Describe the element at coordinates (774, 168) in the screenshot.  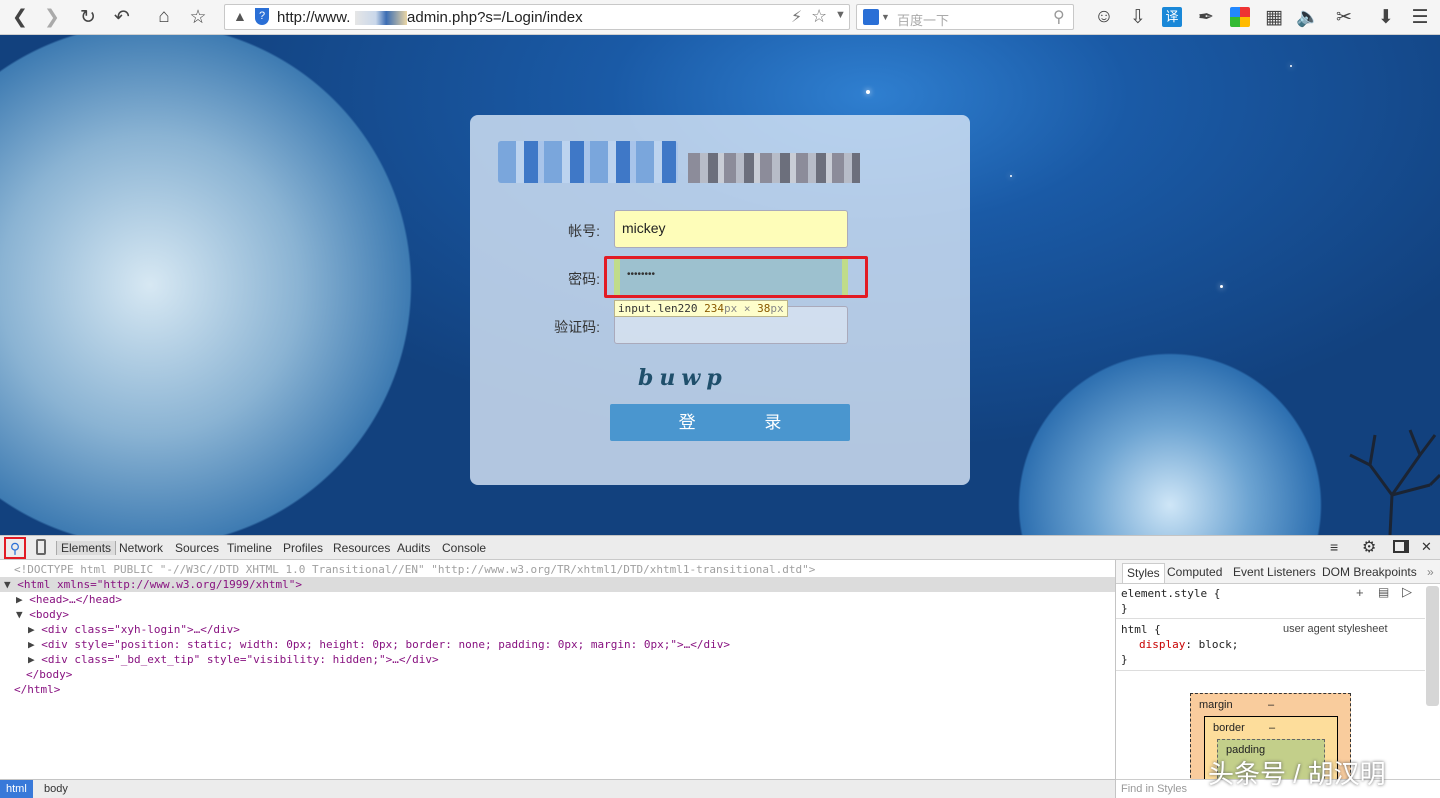
I see `site-subtitle-blurred` at that location.